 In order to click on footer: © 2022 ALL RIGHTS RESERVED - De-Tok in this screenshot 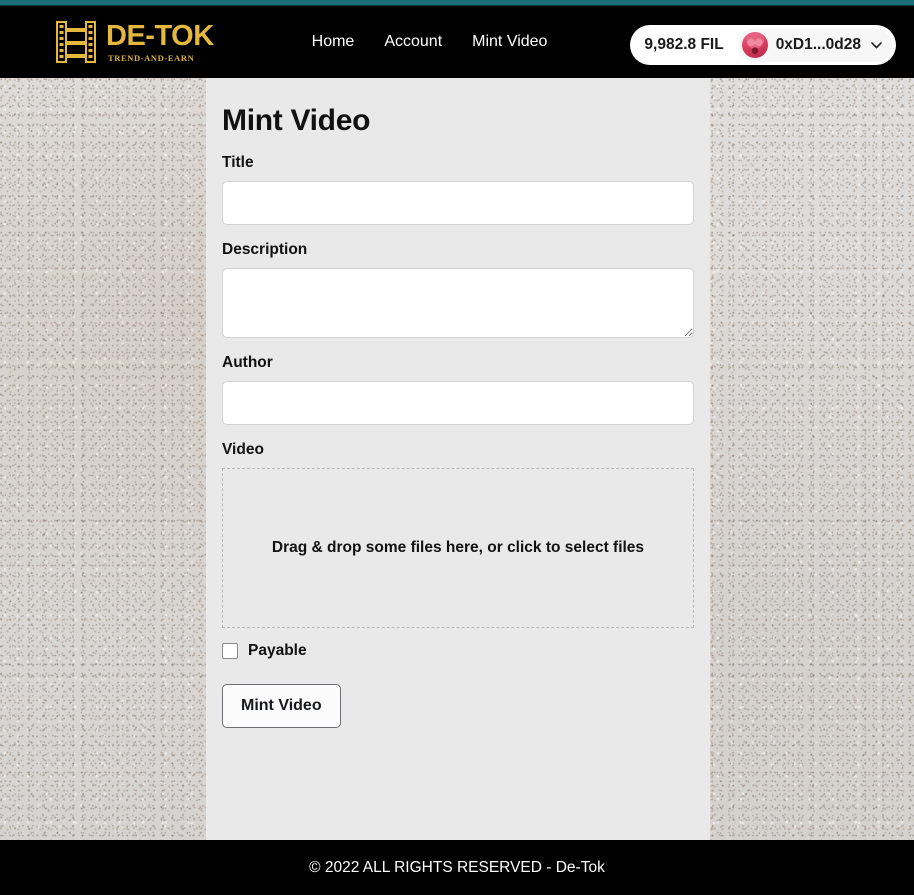, I will do `click(457, 867)`.